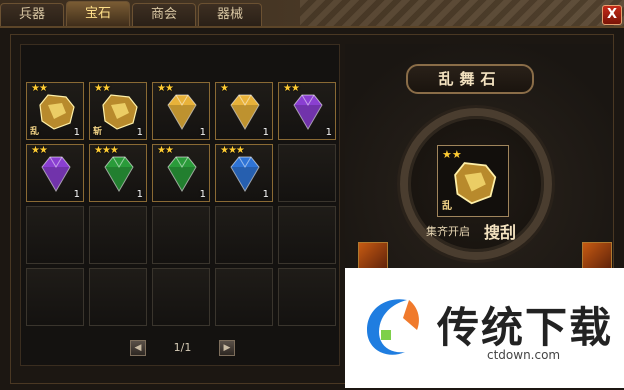 Image resolution: width=624 pixels, height=390 pixels. Describe the element at coordinates (230, 14) in the screenshot. I see `tab-machinery: 器械` at that location.